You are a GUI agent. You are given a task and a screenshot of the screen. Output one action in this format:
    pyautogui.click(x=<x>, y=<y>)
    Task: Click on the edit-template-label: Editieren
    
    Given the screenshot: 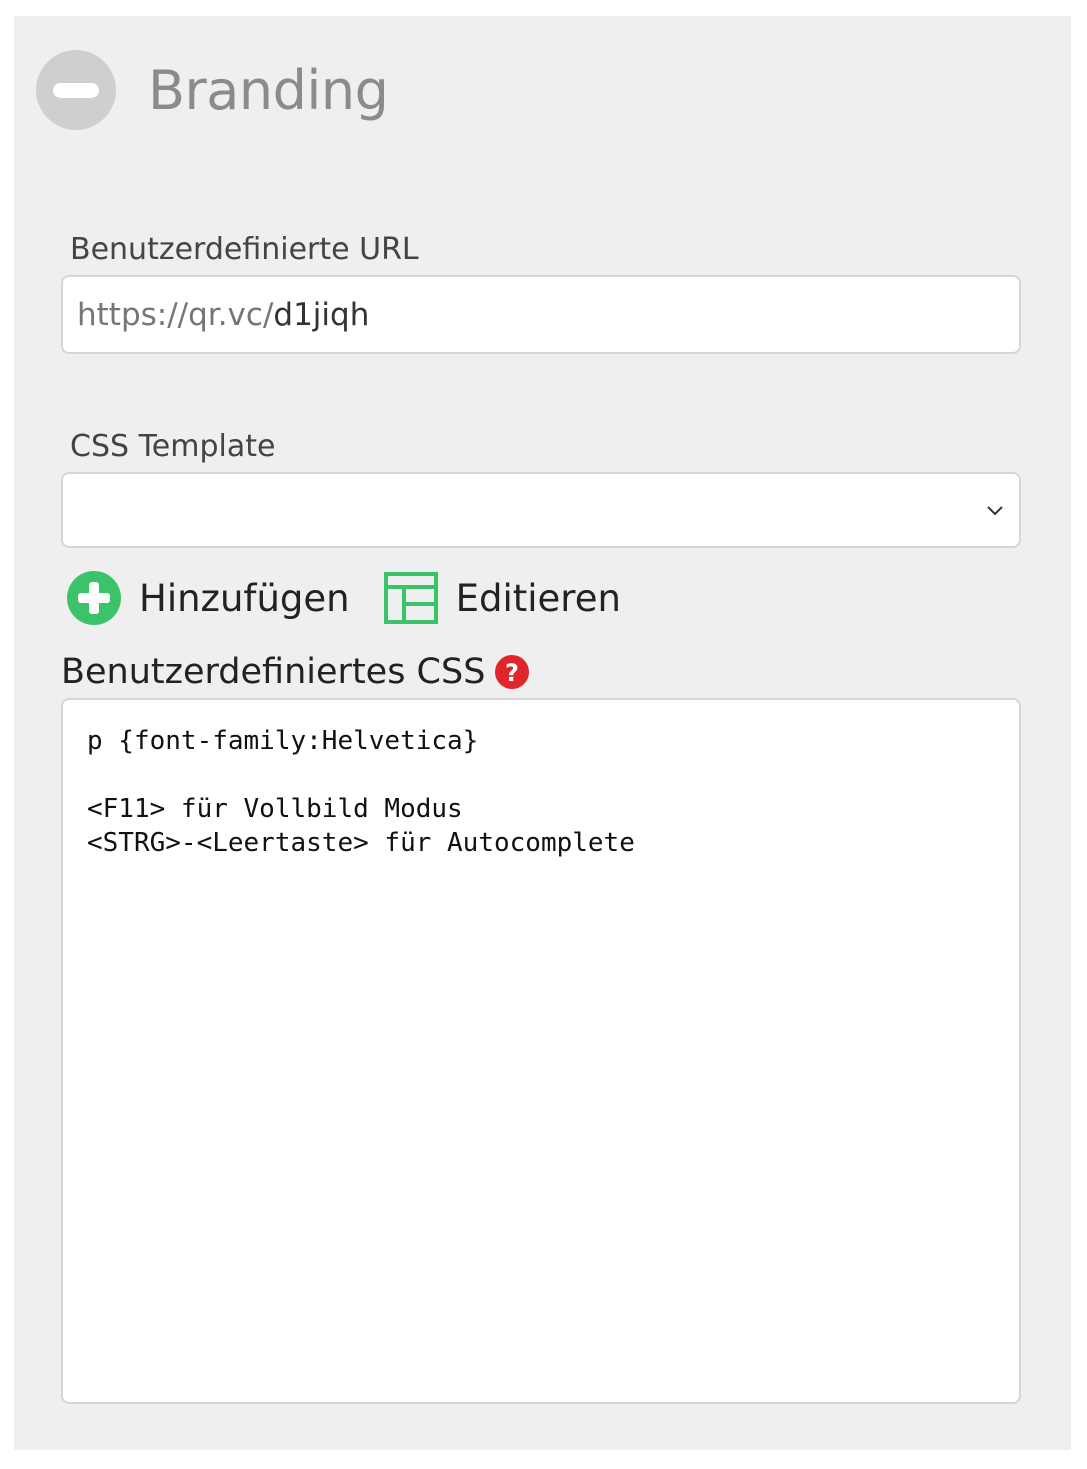 What is the action you would take?
    pyautogui.click(x=538, y=598)
    